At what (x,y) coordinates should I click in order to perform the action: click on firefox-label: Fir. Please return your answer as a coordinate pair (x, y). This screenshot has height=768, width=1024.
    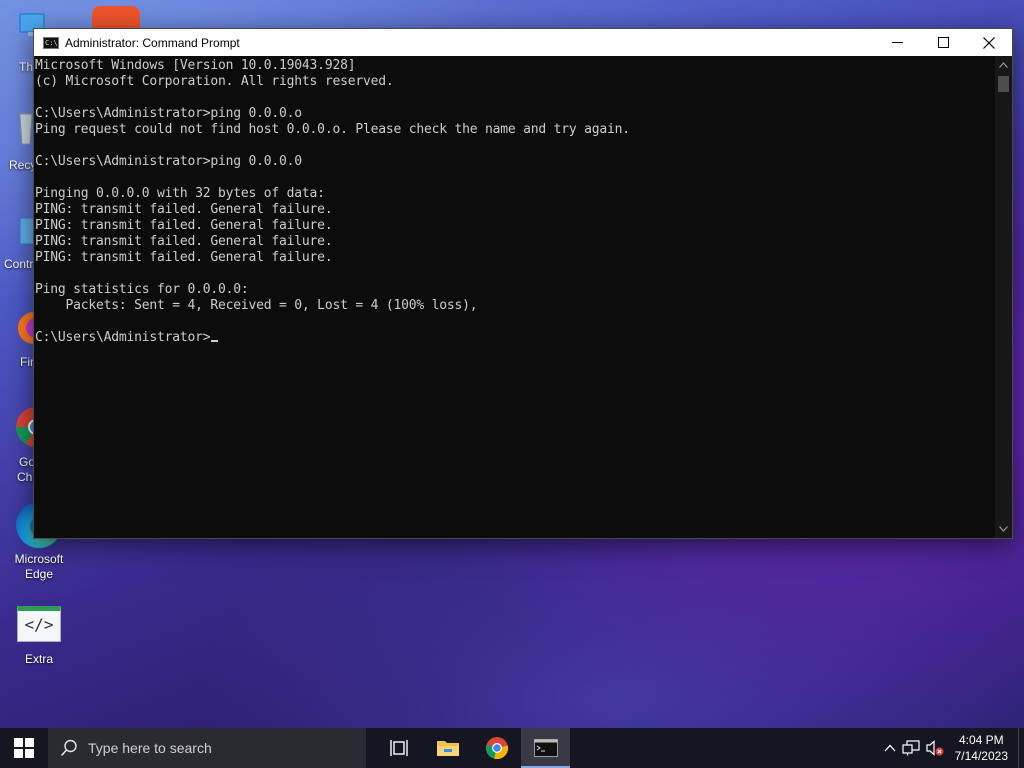
    Looking at the image, I should click on (27, 362).